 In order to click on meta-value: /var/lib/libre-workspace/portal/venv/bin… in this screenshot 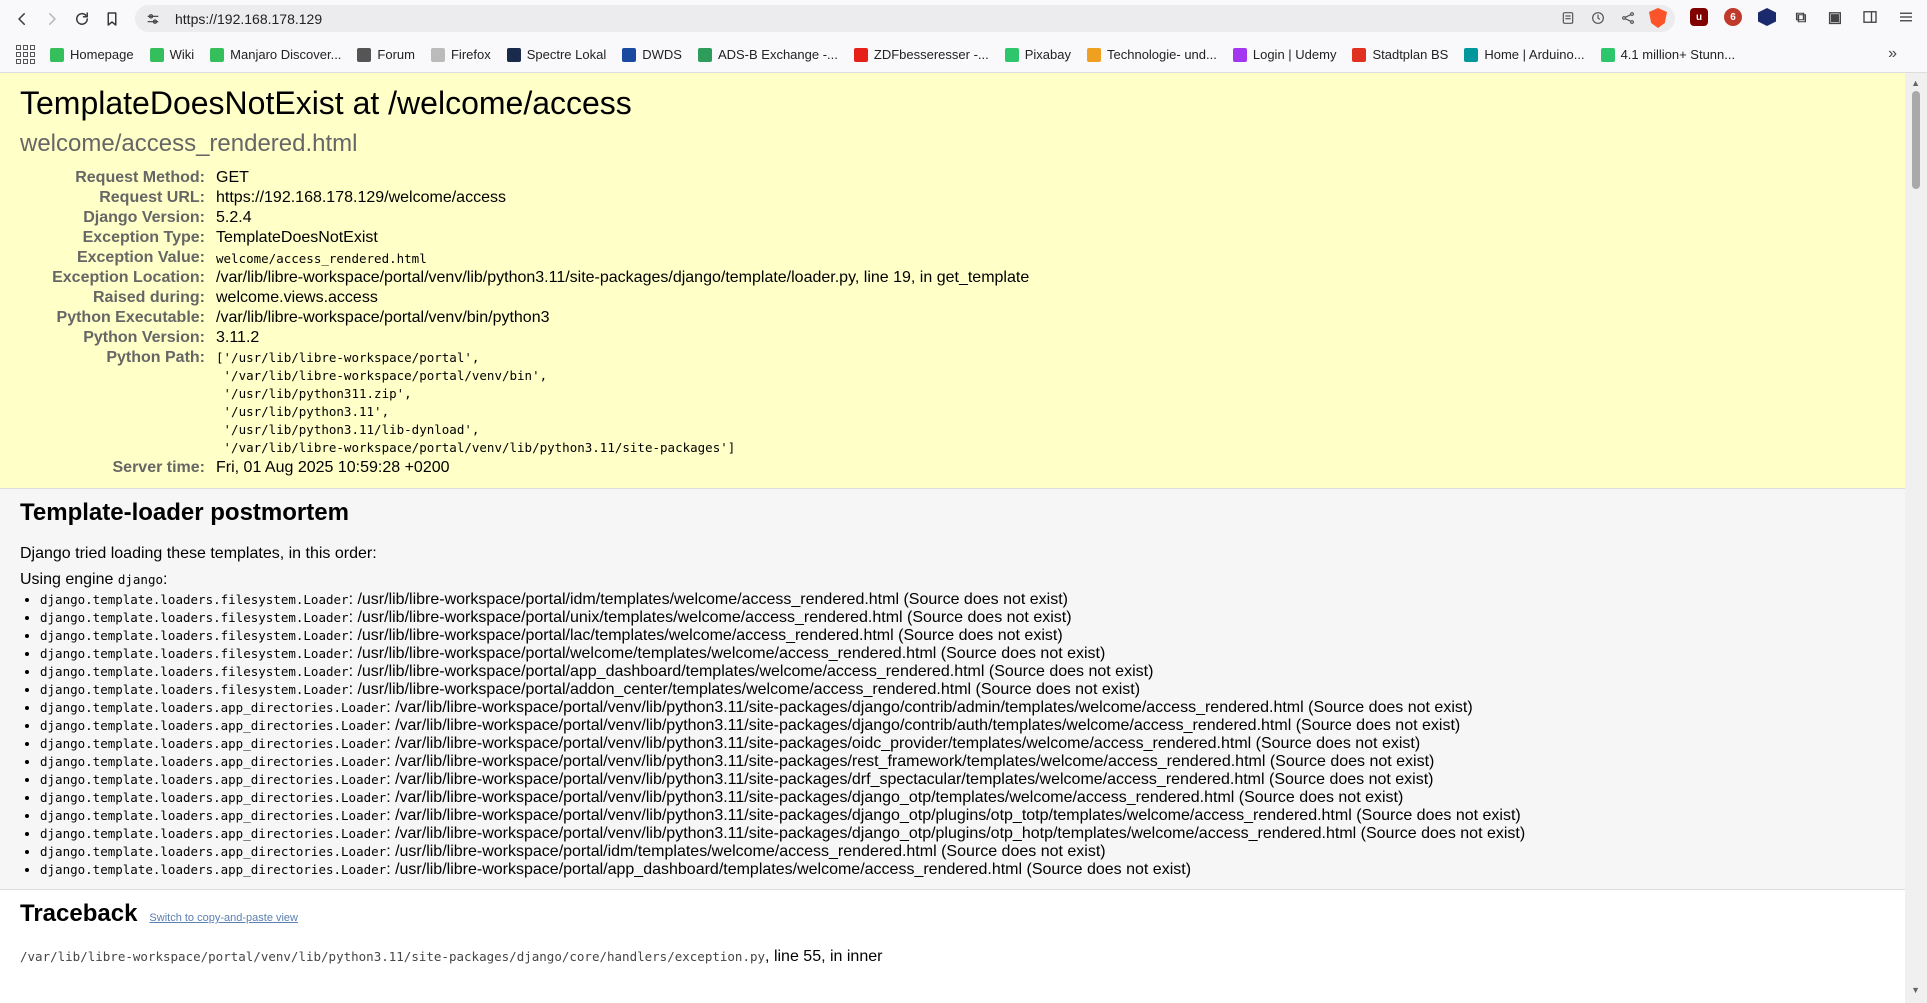, I will do `click(383, 317)`.